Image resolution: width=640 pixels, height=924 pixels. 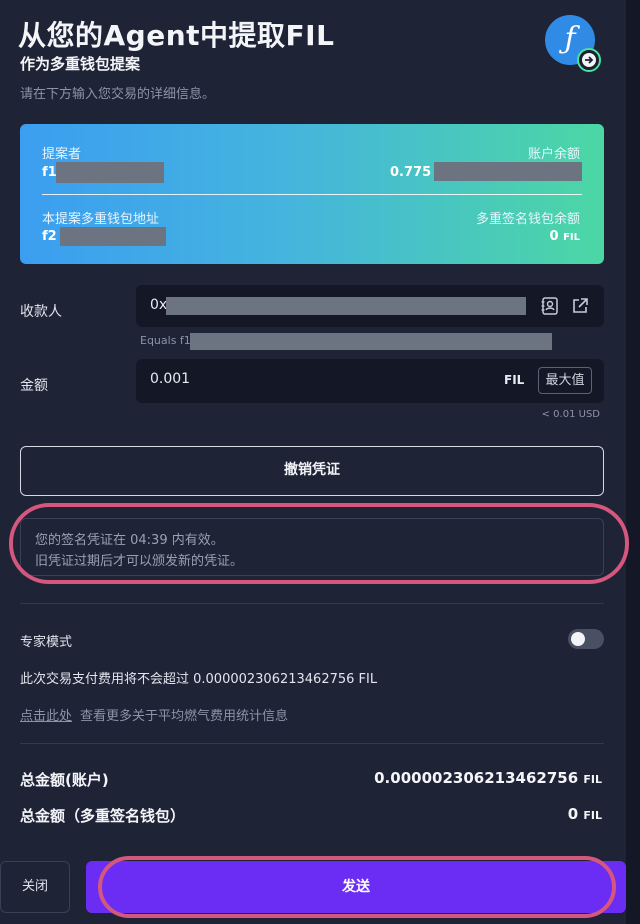 What do you see at coordinates (34, 386) in the screenshot?
I see `amount-label: 金额` at bounding box center [34, 386].